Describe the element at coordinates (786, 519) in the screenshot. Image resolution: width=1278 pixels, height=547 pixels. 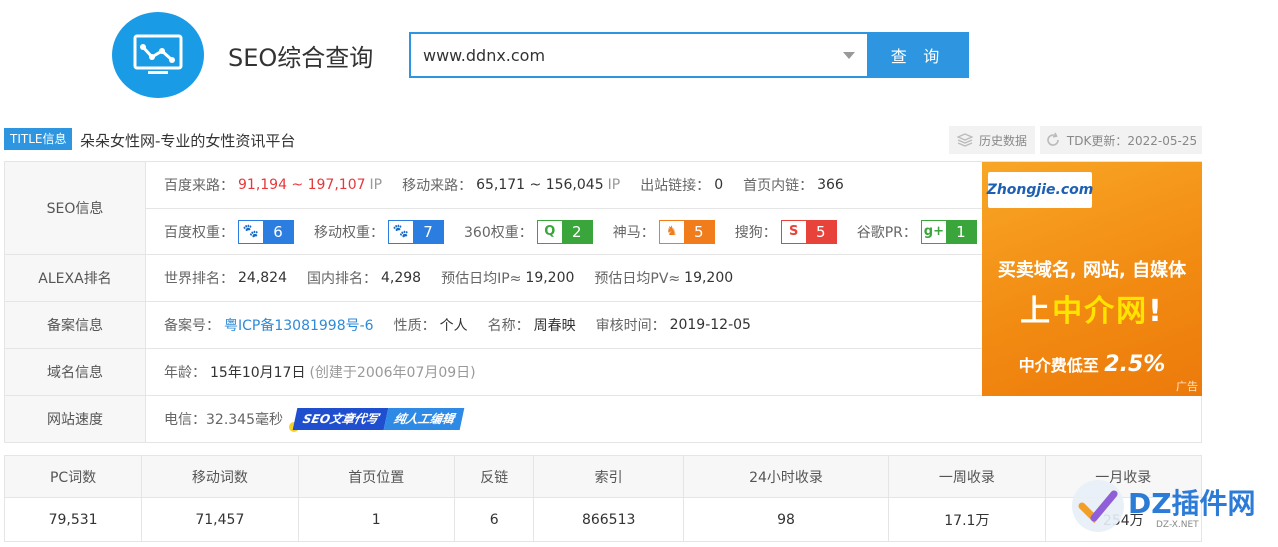
I see `stats-value-cell: 98` at that location.